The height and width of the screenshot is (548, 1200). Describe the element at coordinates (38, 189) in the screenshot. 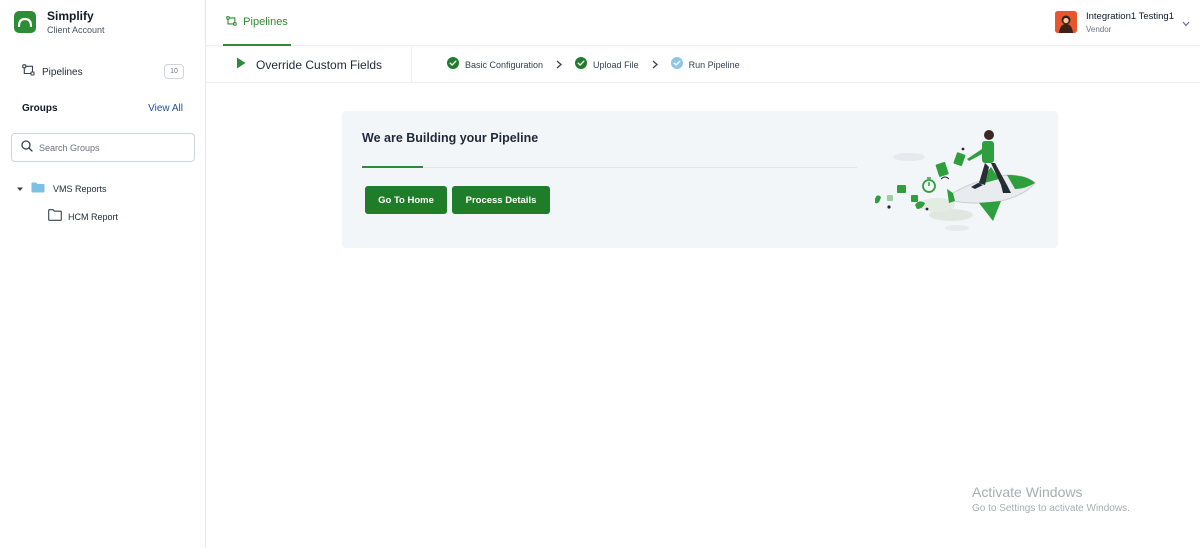

I see `folder-filled-icon` at that location.